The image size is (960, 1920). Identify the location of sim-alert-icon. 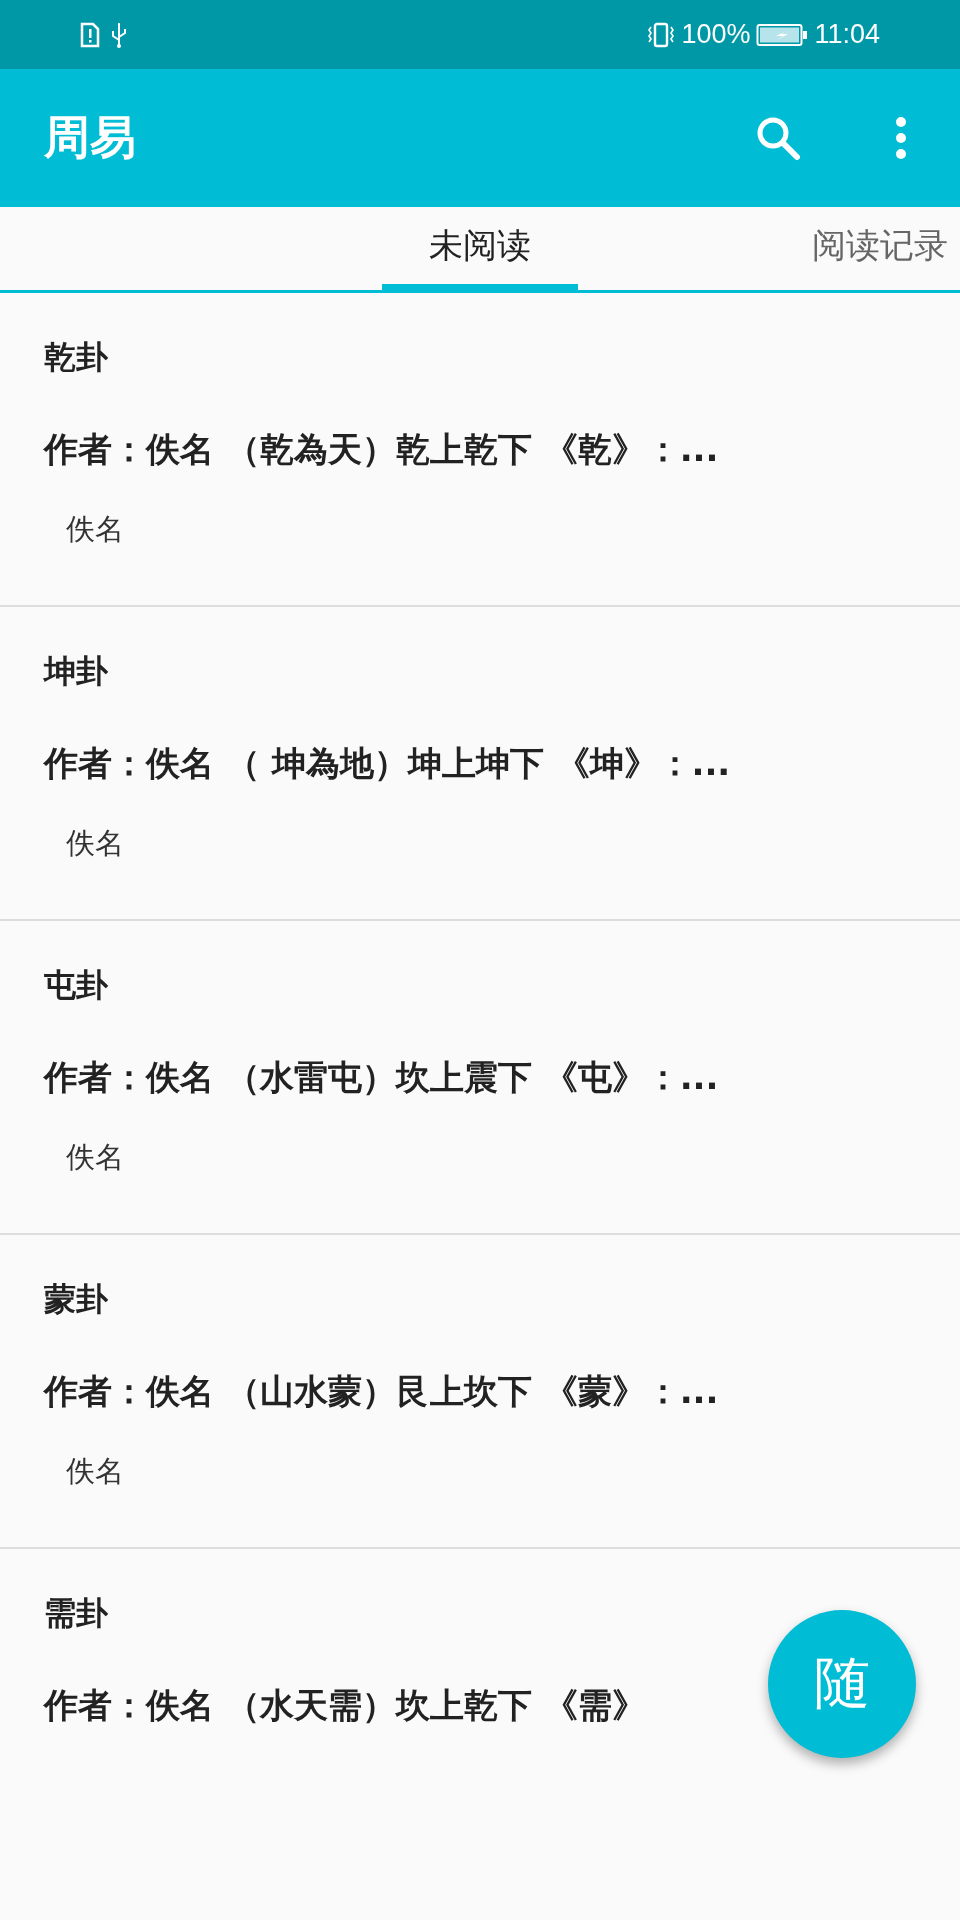
(90, 34).